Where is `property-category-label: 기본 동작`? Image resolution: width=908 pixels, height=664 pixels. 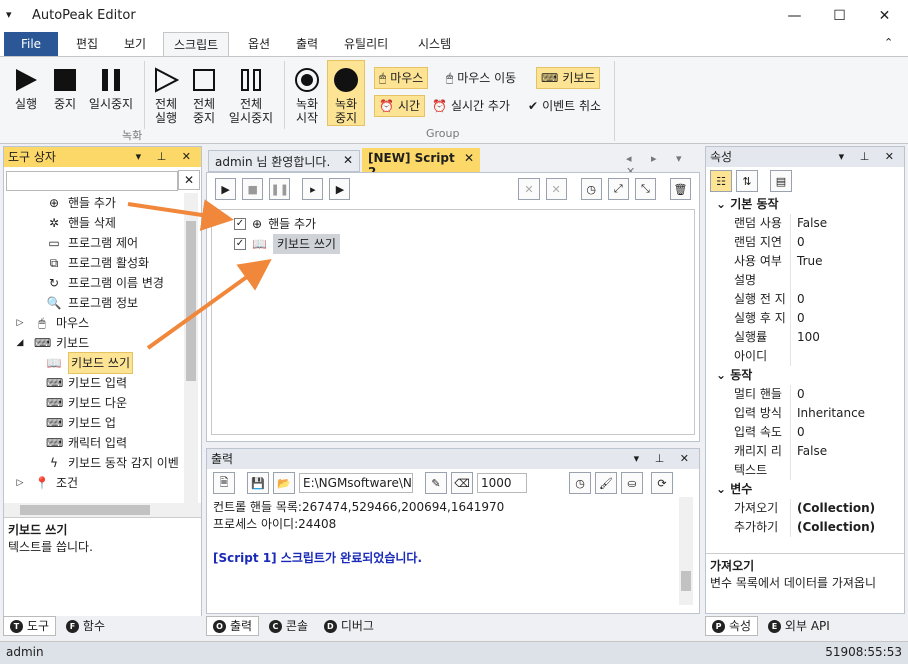 property-category-label: 기본 동작 is located at coordinates (754, 204).